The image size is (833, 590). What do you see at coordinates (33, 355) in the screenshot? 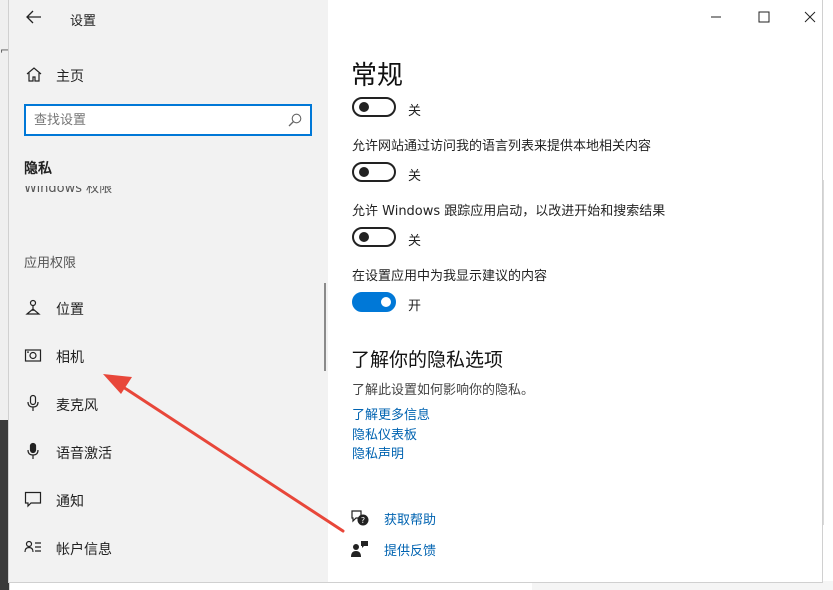
I see `camera-icon` at bounding box center [33, 355].